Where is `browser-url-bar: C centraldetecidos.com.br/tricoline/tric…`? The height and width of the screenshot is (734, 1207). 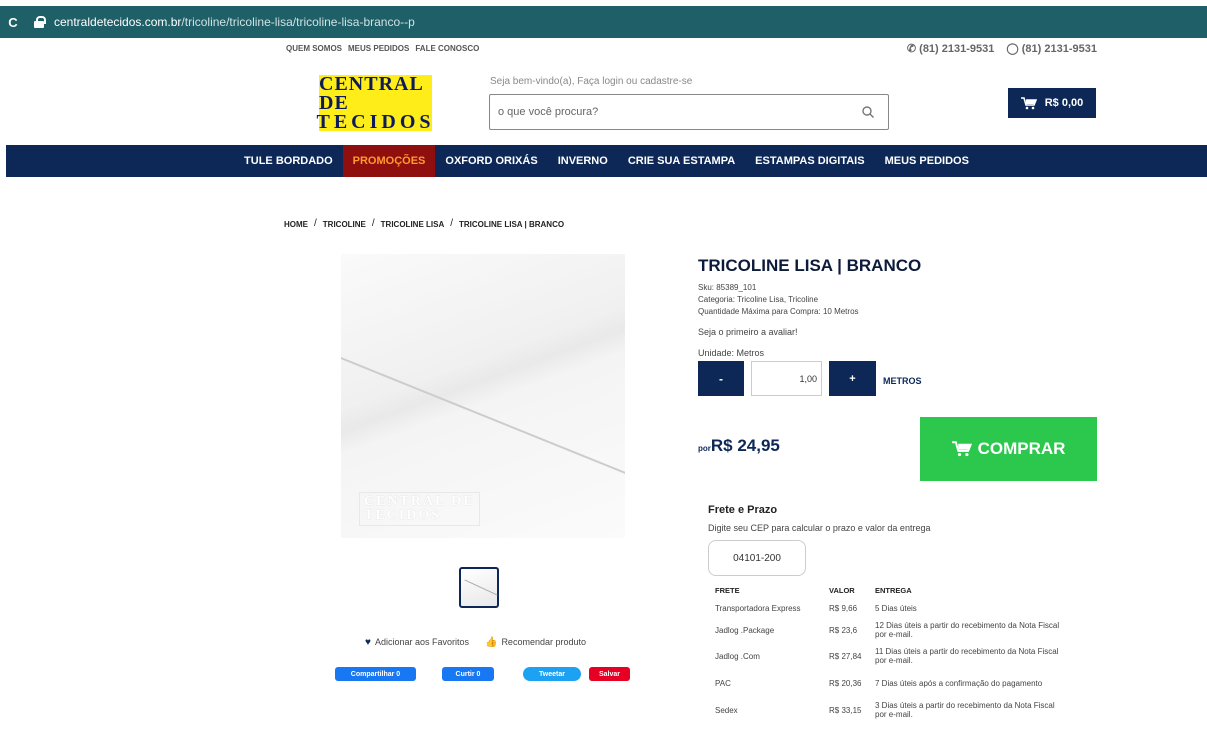
browser-url-bar: C centraldetecidos.com.br/tricoline/tric… is located at coordinates (603, 22).